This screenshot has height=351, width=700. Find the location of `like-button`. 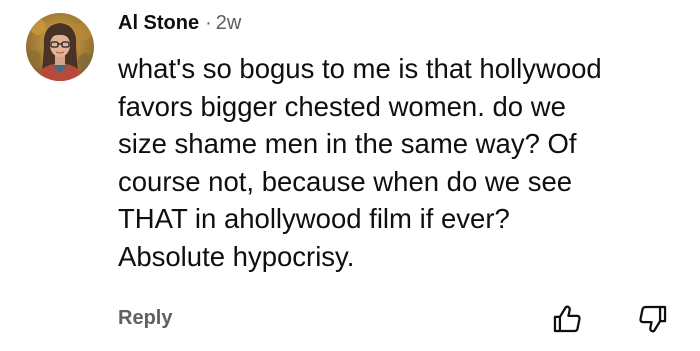

like-button is located at coordinates (567, 319).